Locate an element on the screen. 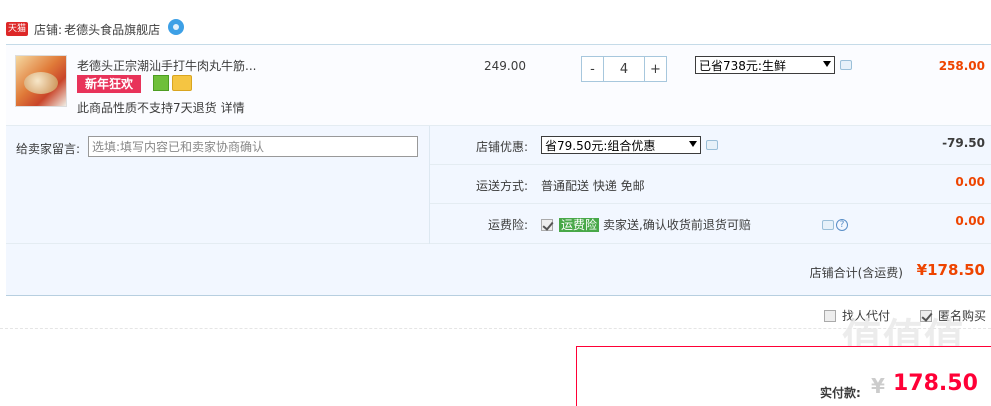 The image size is (991, 406). item-discount-select: 已省738元:生鲜 is located at coordinates (765, 65).